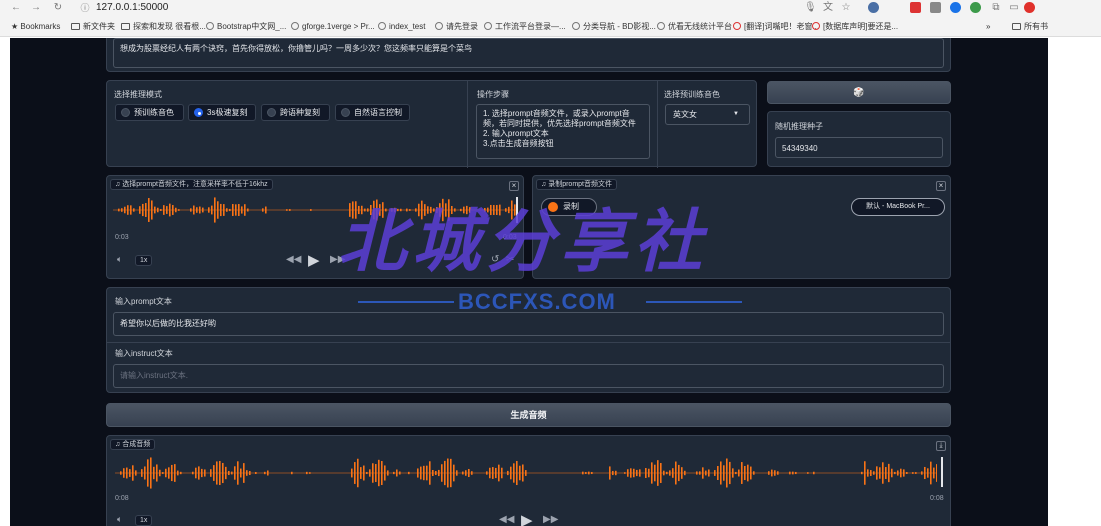 The height and width of the screenshot is (526, 1101). I want to click on generate-audio-button: 生成音频, so click(528, 415).